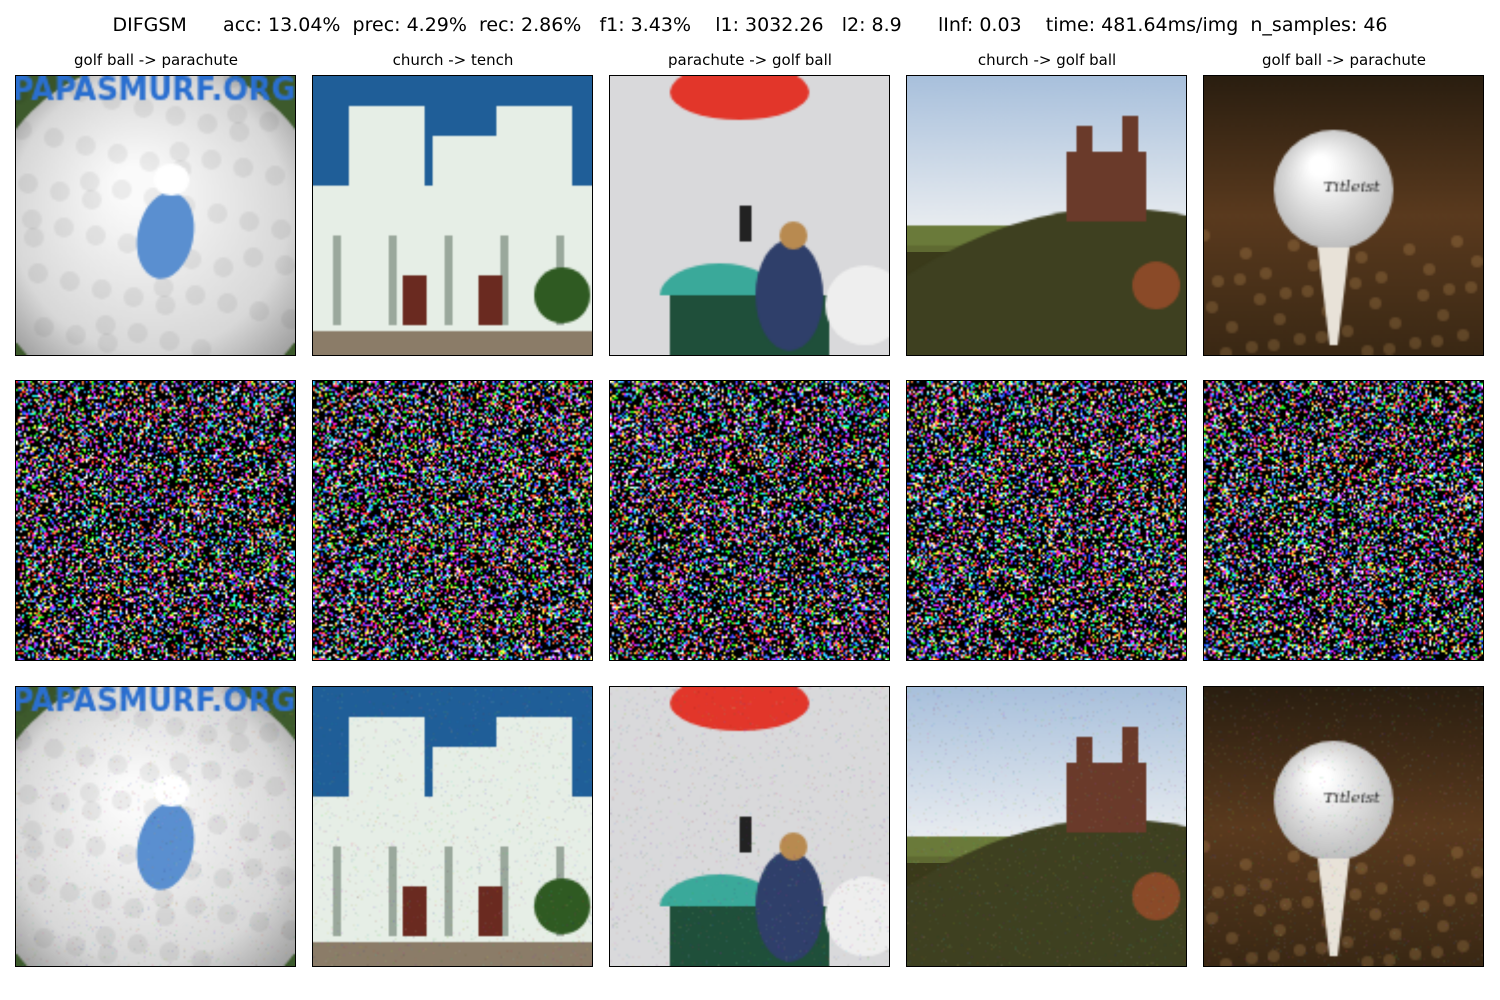 The width and height of the screenshot is (1500, 1000). I want to click on original-image-golf-tee, so click(1343, 215).